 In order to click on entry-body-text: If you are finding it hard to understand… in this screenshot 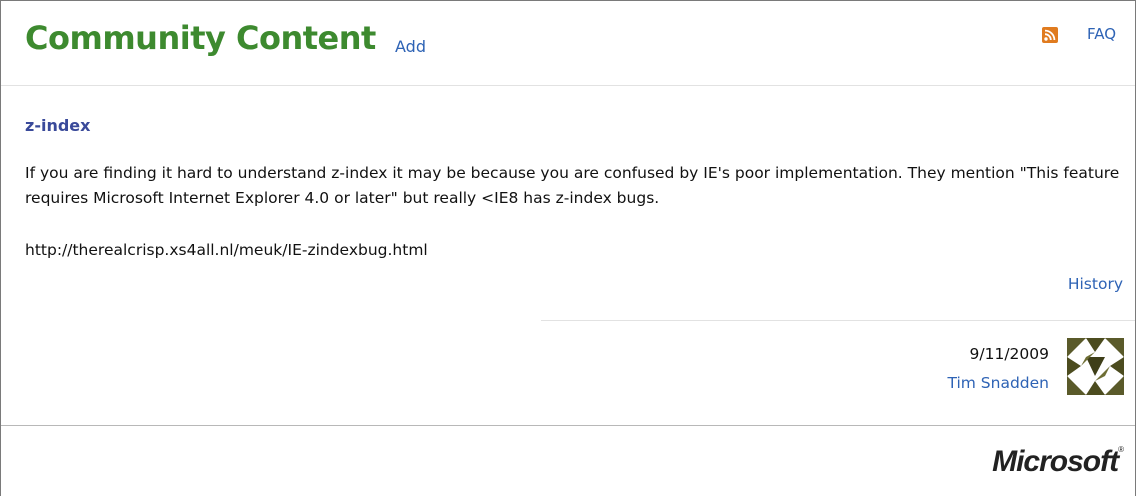, I will do `click(572, 185)`.